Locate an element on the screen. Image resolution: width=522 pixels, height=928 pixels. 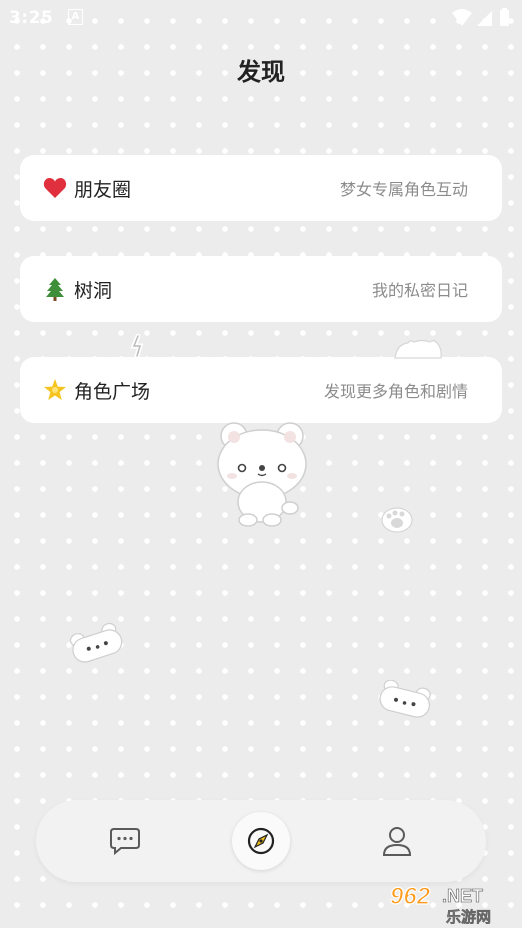
status-icons is located at coordinates (480, 17).